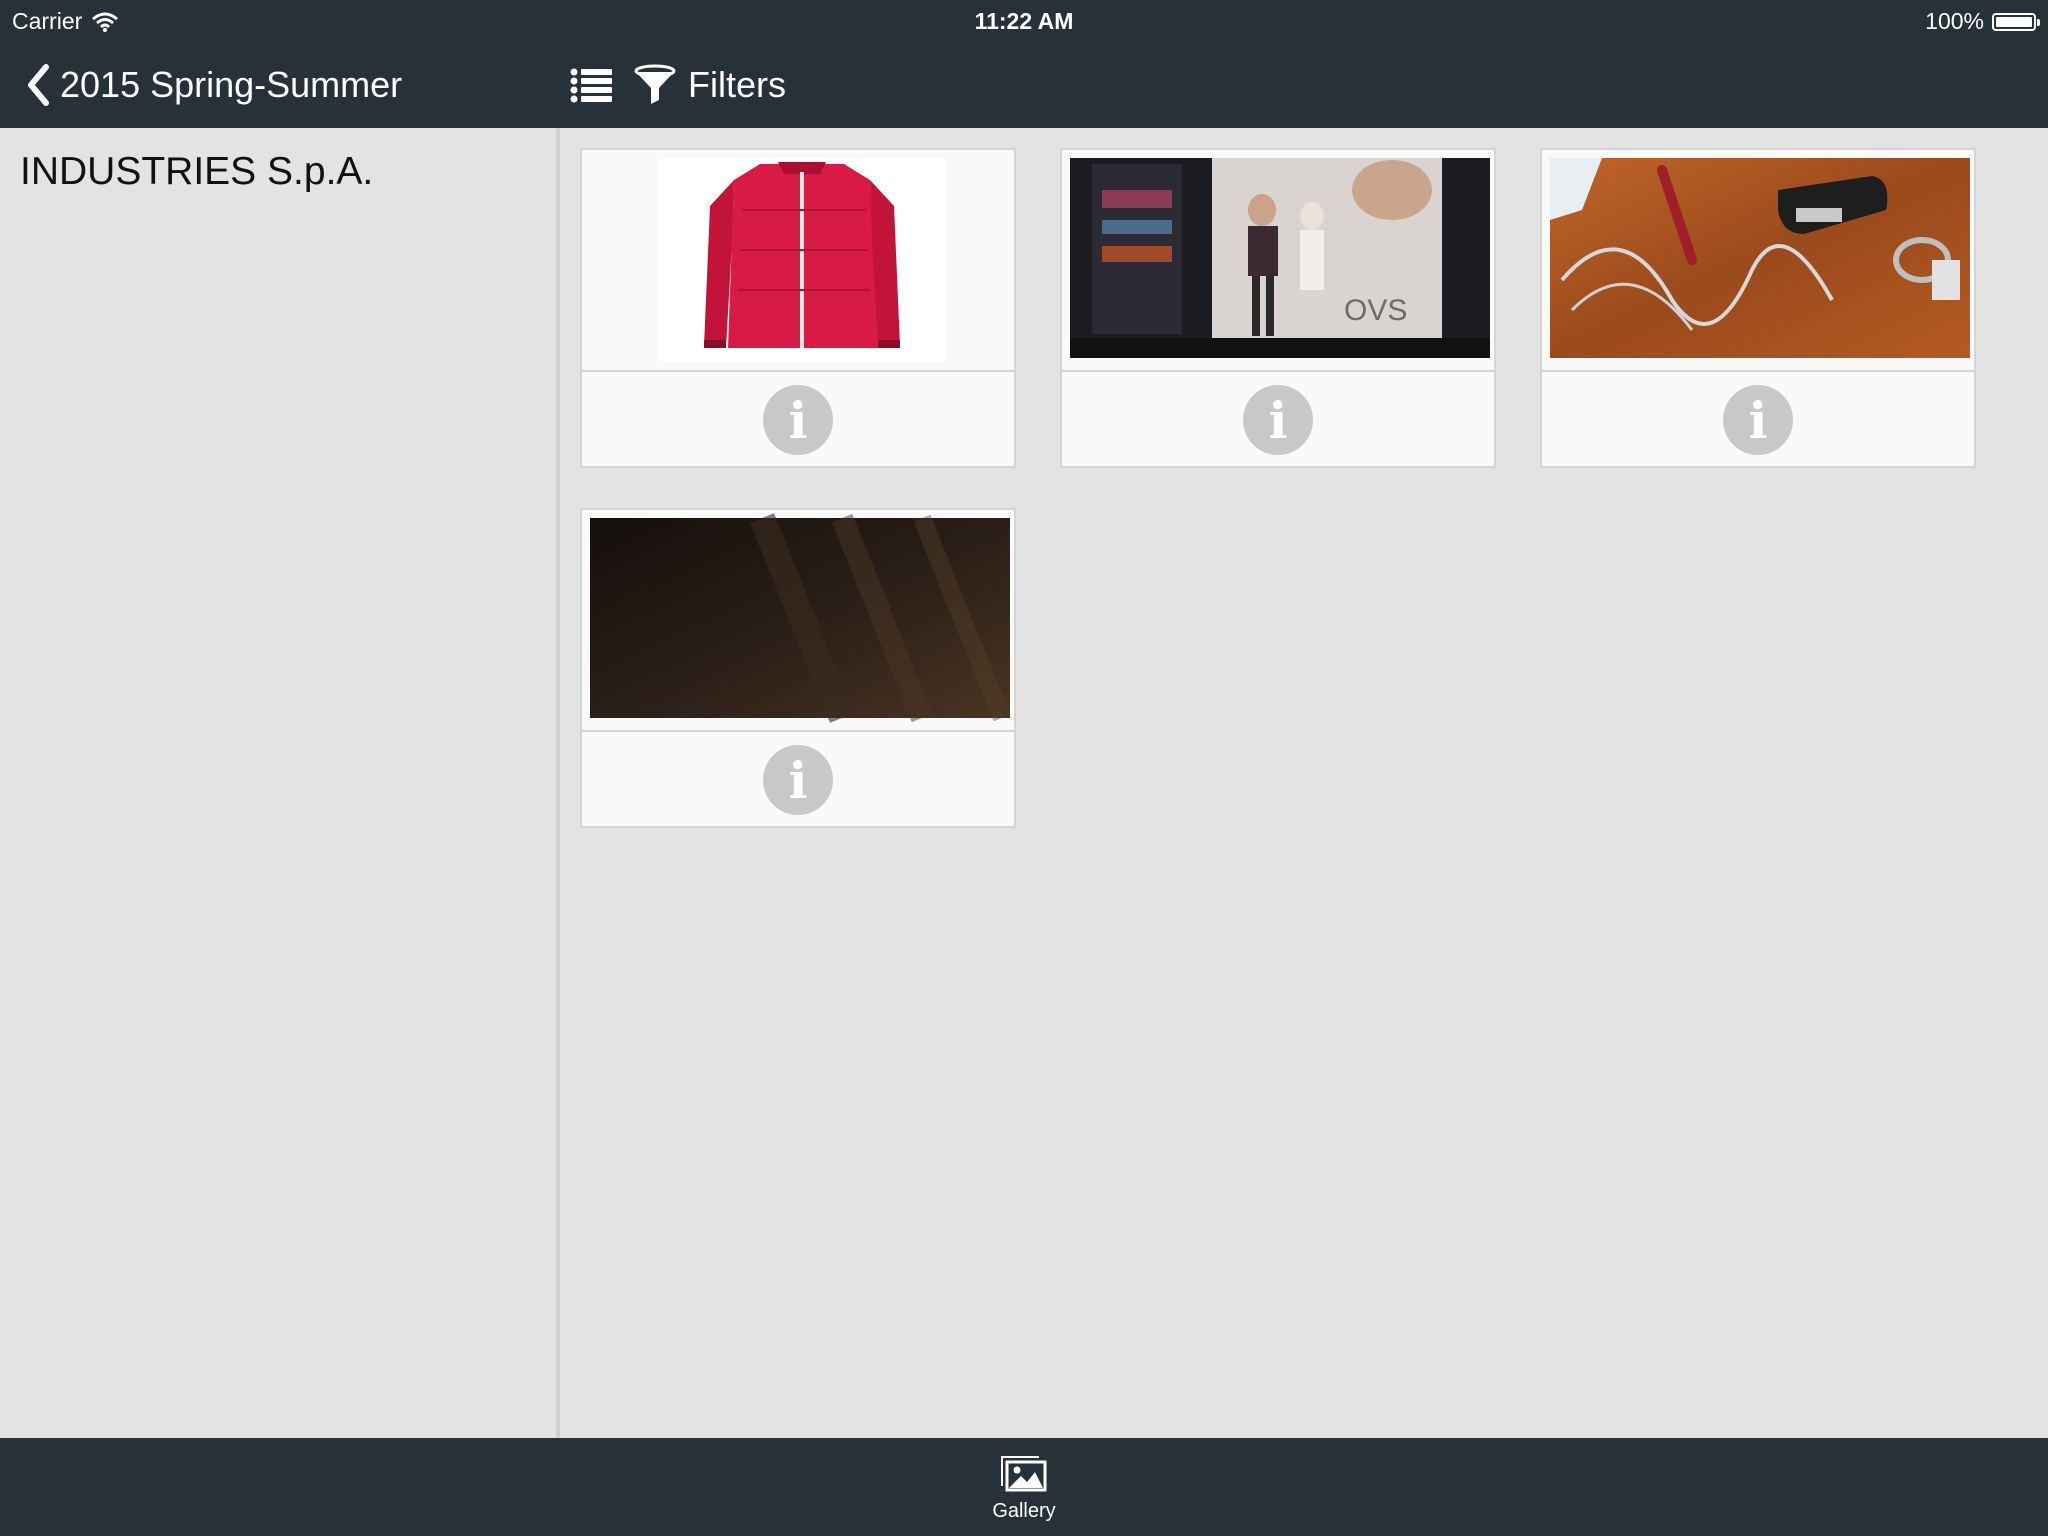 The height and width of the screenshot is (1536, 2048). Describe the element at coordinates (1760, 258) in the screenshot. I see `desk-items-image` at that location.